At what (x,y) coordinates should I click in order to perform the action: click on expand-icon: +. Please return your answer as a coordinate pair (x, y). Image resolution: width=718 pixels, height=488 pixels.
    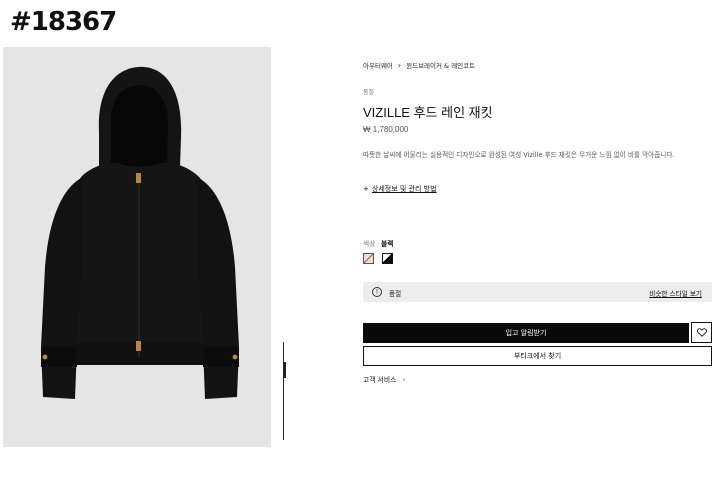
    Looking at the image, I should click on (366, 189).